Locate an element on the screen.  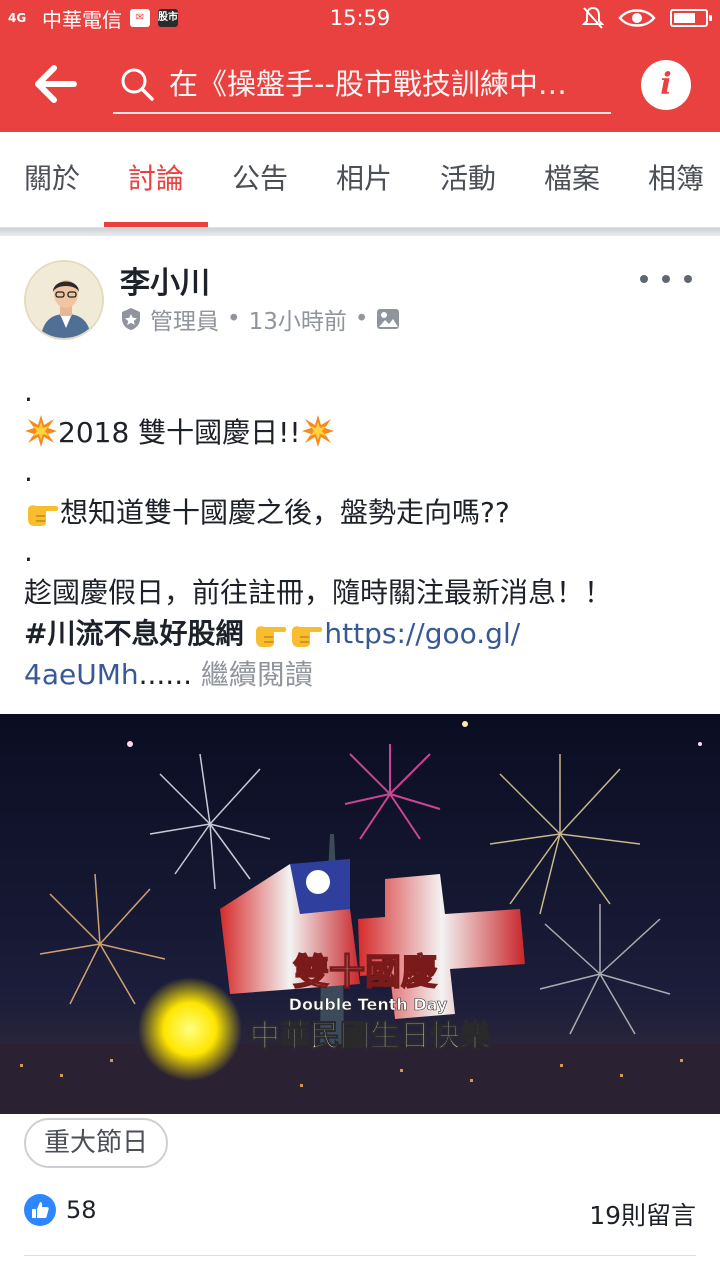
post-headline: 2018 雙十國慶日!! is located at coordinates (179, 432).